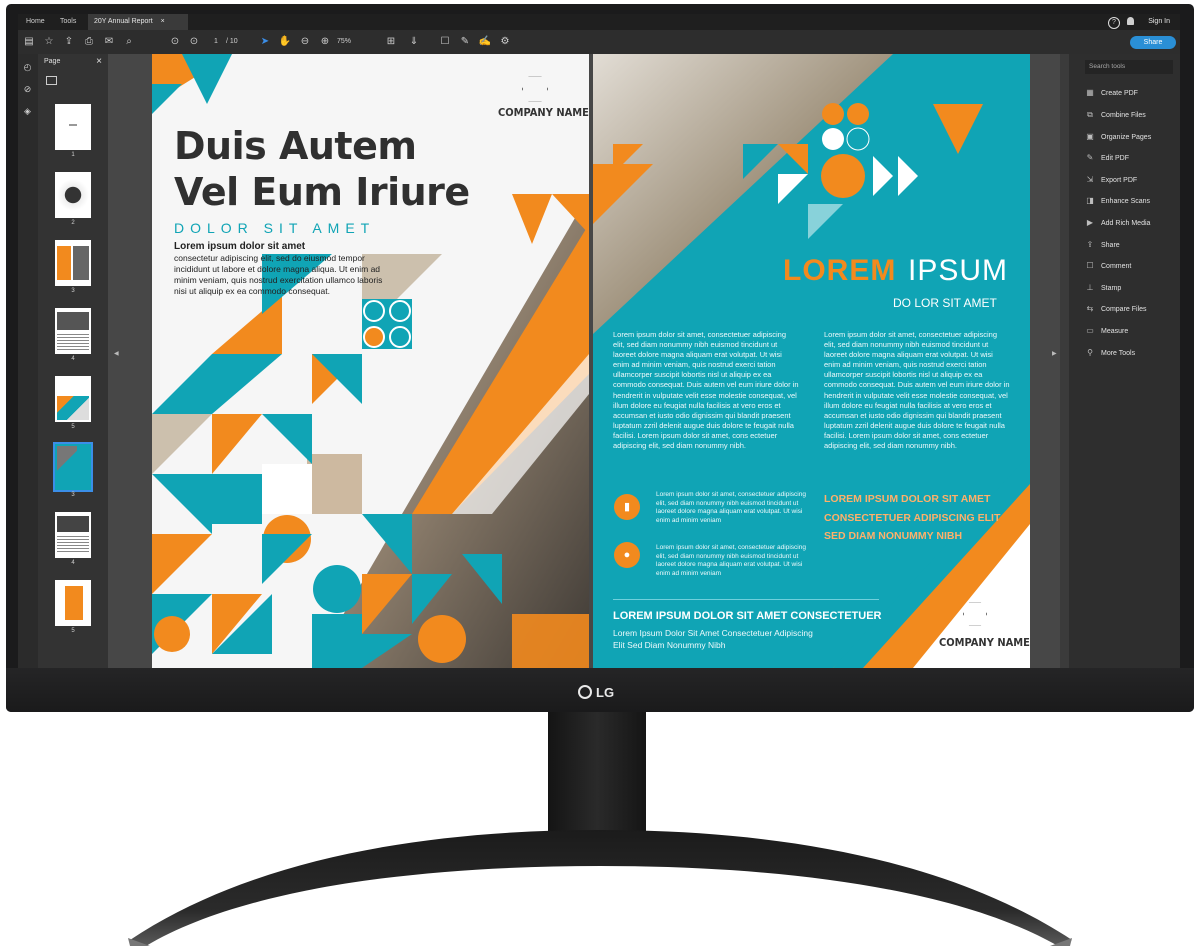  Describe the element at coordinates (485, 42) in the screenshot. I see `sign-icon: ✍` at that location.